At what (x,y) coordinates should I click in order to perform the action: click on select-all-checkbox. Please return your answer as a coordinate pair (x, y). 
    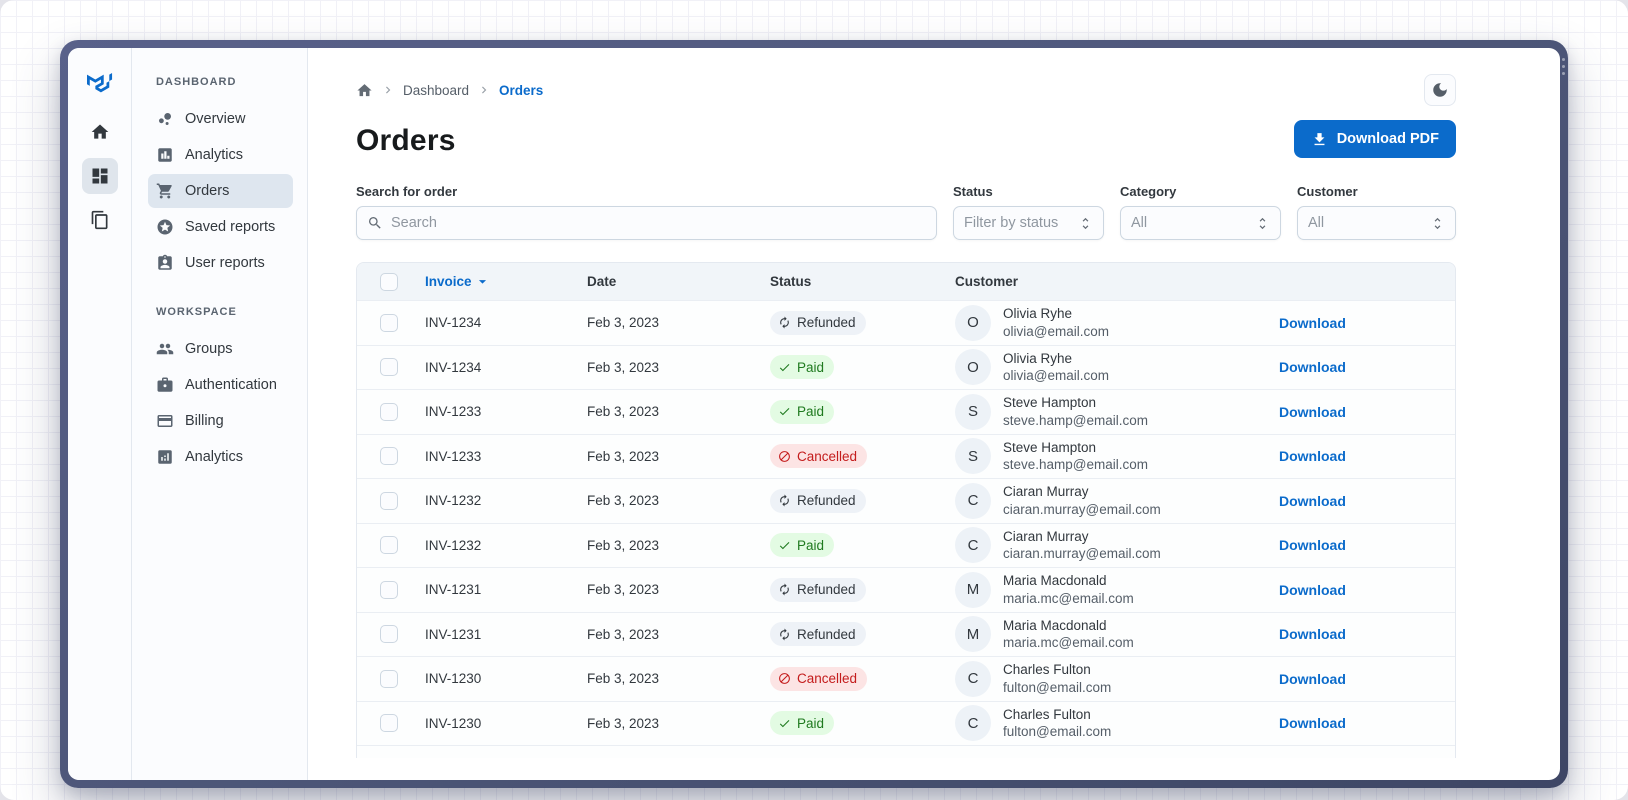
    Looking at the image, I should click on (389, 281).